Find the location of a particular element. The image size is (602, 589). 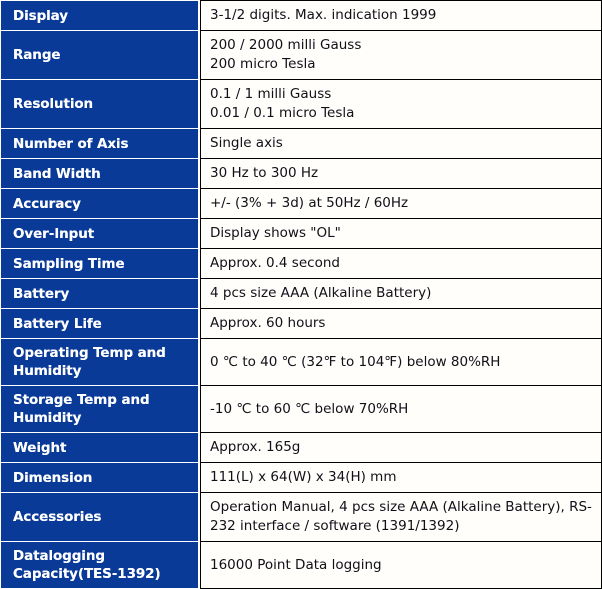

table-row: Band Width 30 Hz to 300 Hz is located at coordinates (301, 174).